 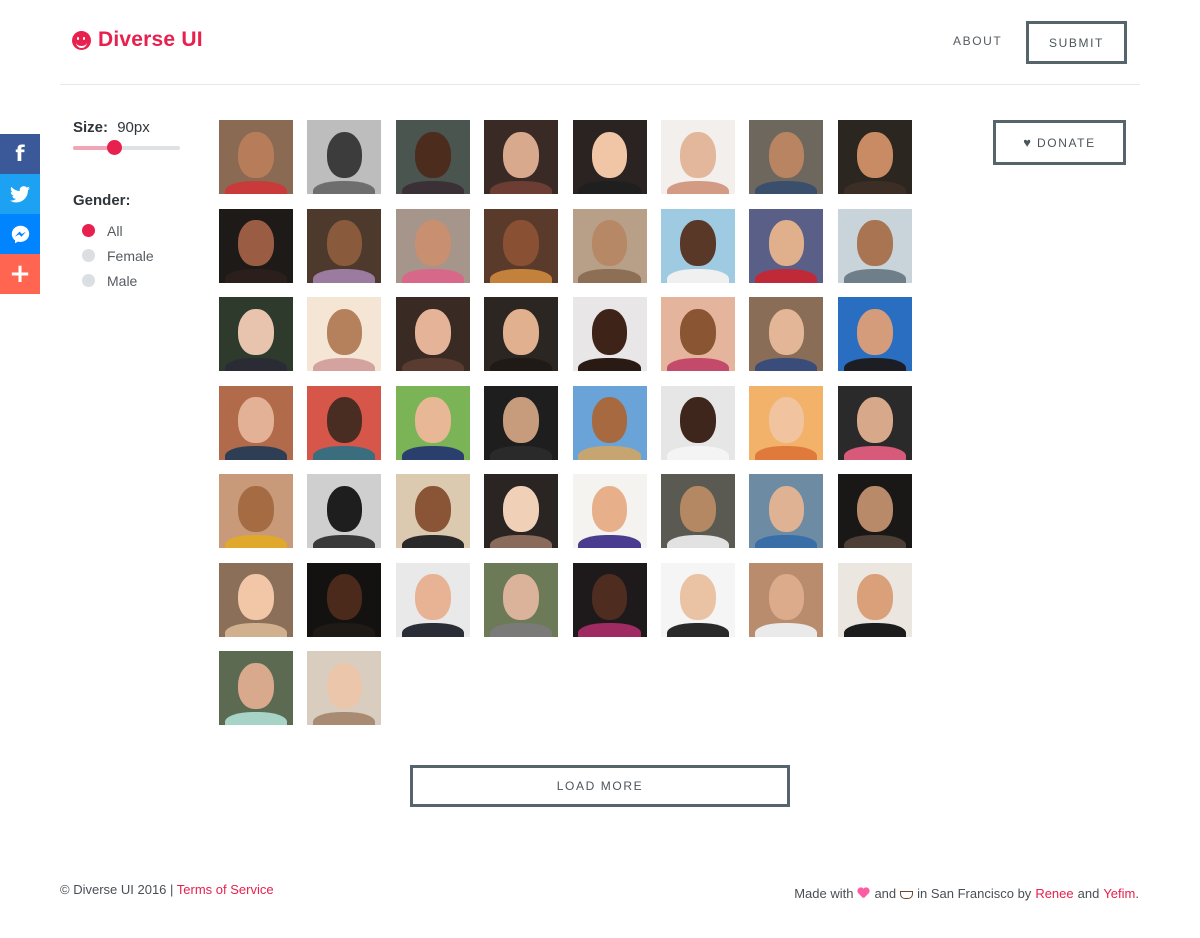 What do you see at coordinates (118, 255) in the screenshot?
I see `gender-option-female: Female` at bounding box center [118, 255].